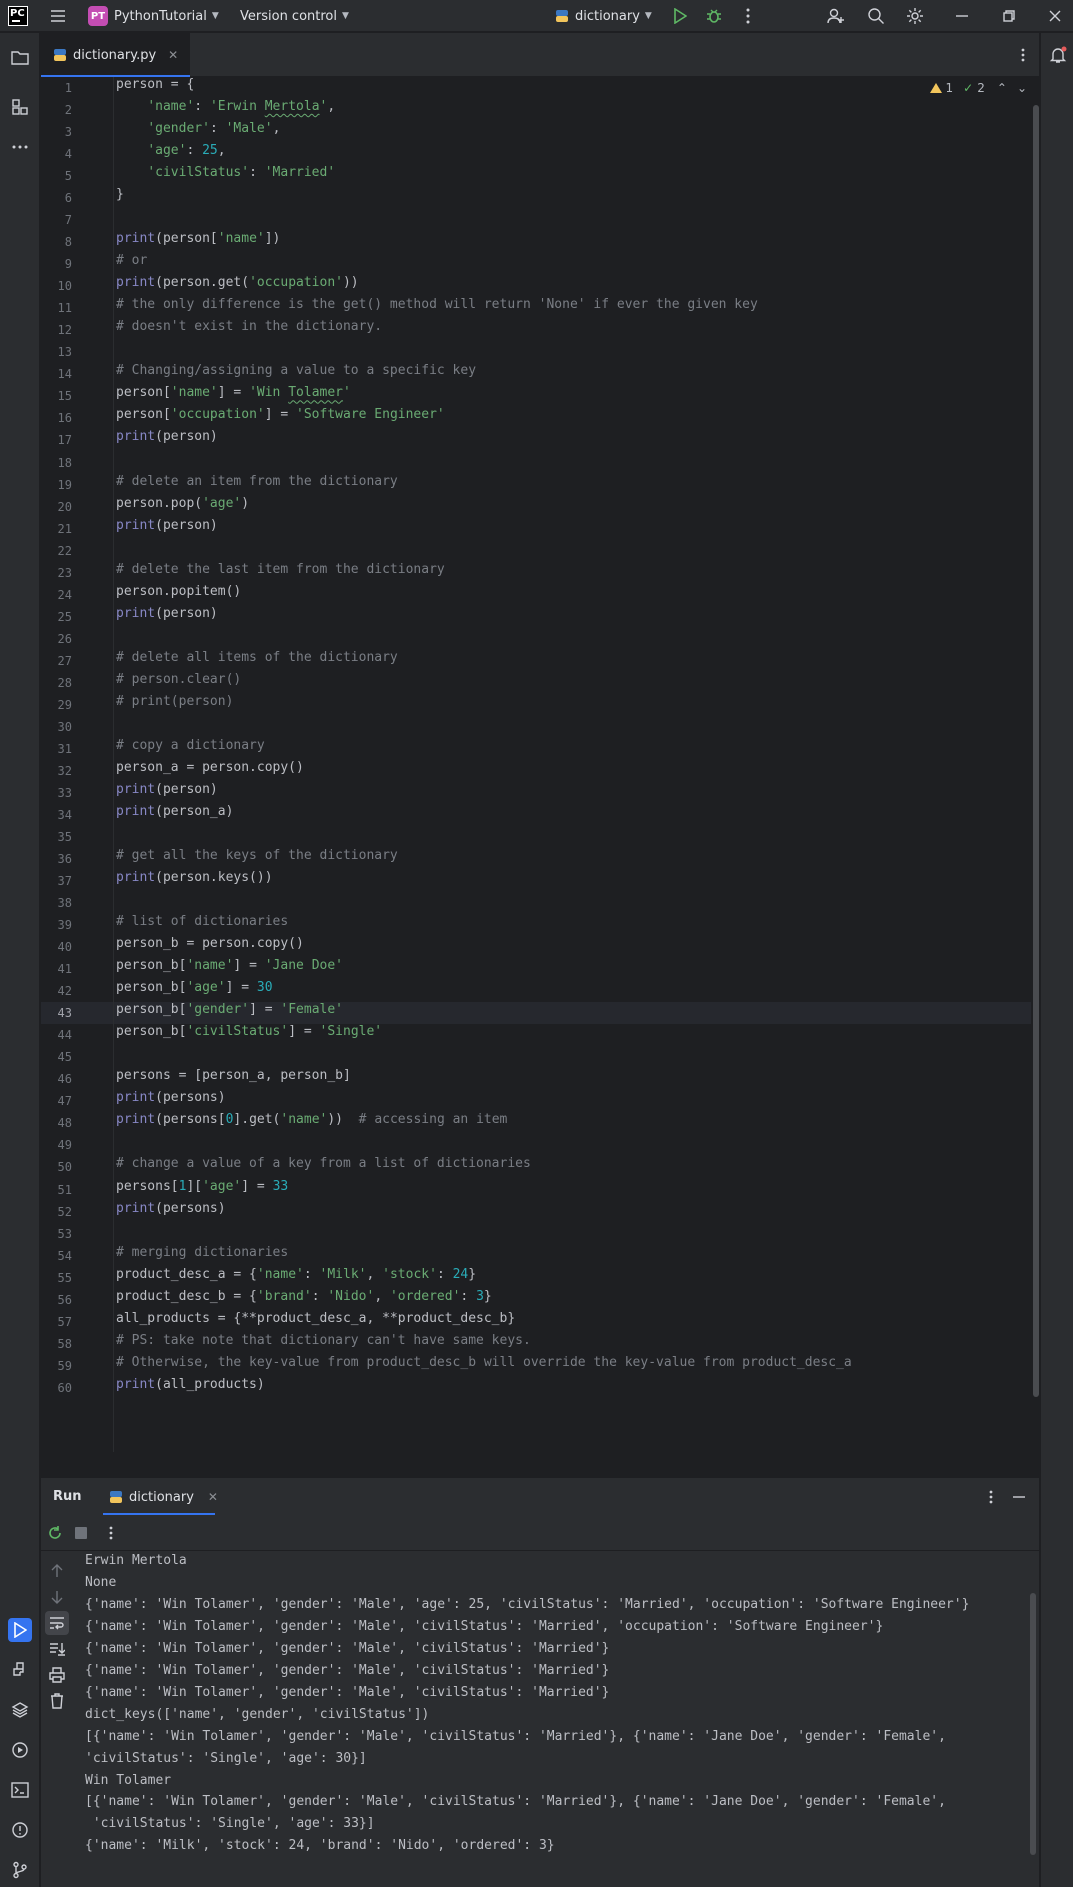 The height and width of the screenshot is (1887, 1073). I want to click on code-line: # person.clear(), so click(178, 683).